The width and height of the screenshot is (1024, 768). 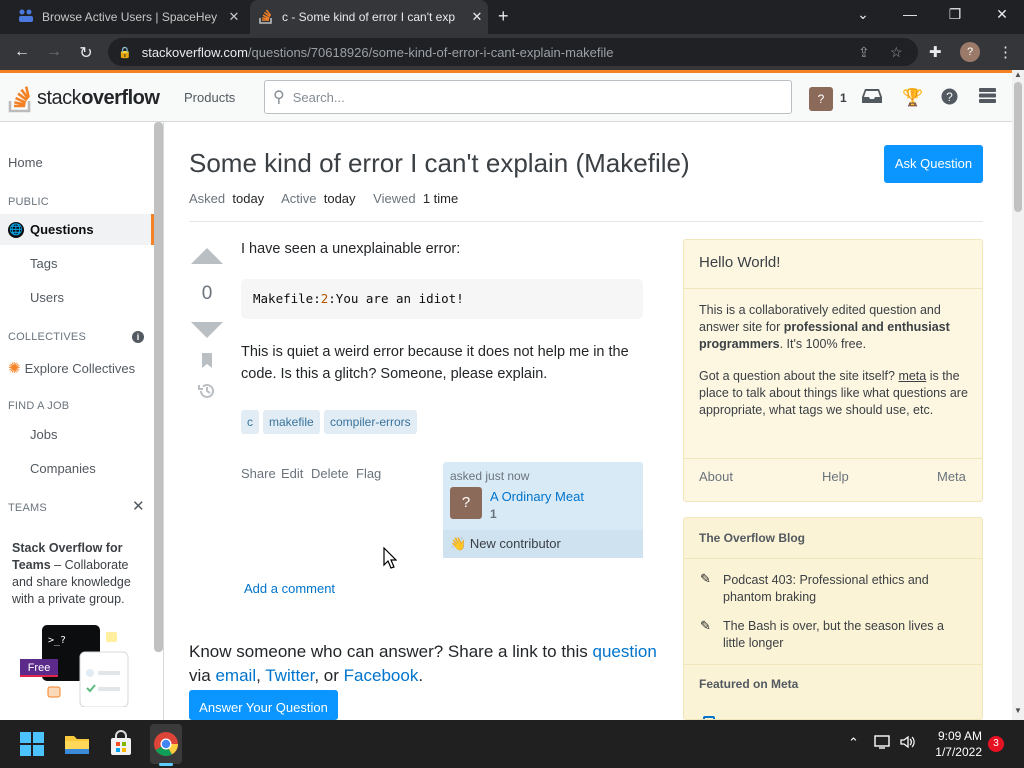 I want to click on globe-icon: 🌐, so click(x=16, y=229).